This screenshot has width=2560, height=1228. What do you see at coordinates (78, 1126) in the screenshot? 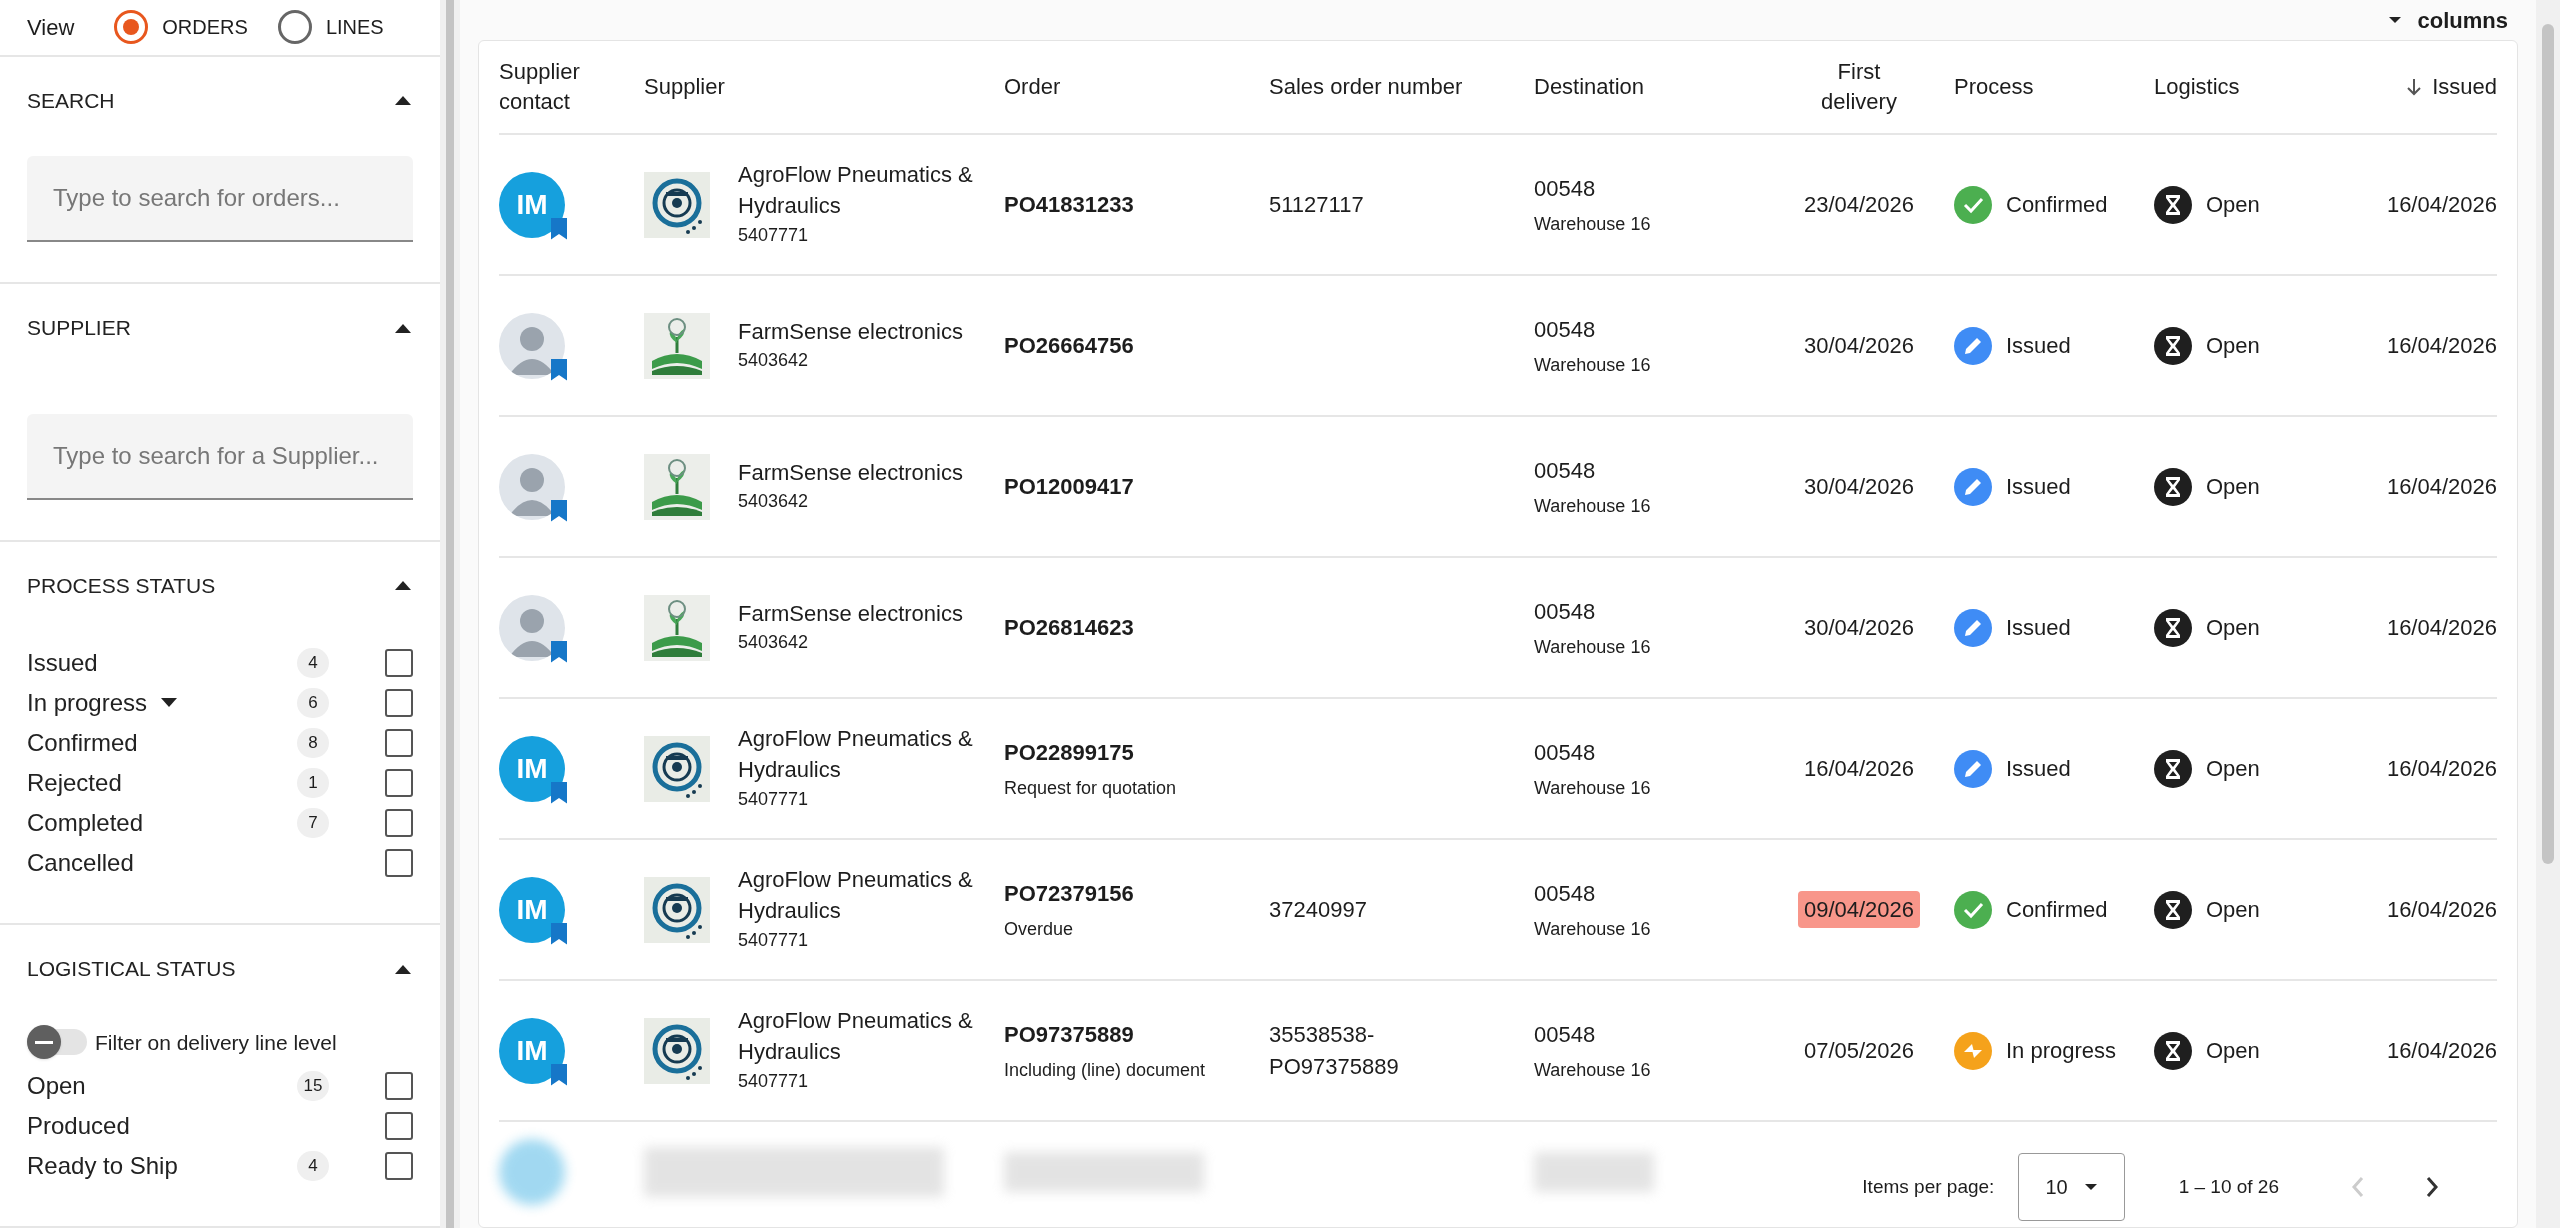
I see `filter-option-label: Produced` at bounding box center [78, 1126].